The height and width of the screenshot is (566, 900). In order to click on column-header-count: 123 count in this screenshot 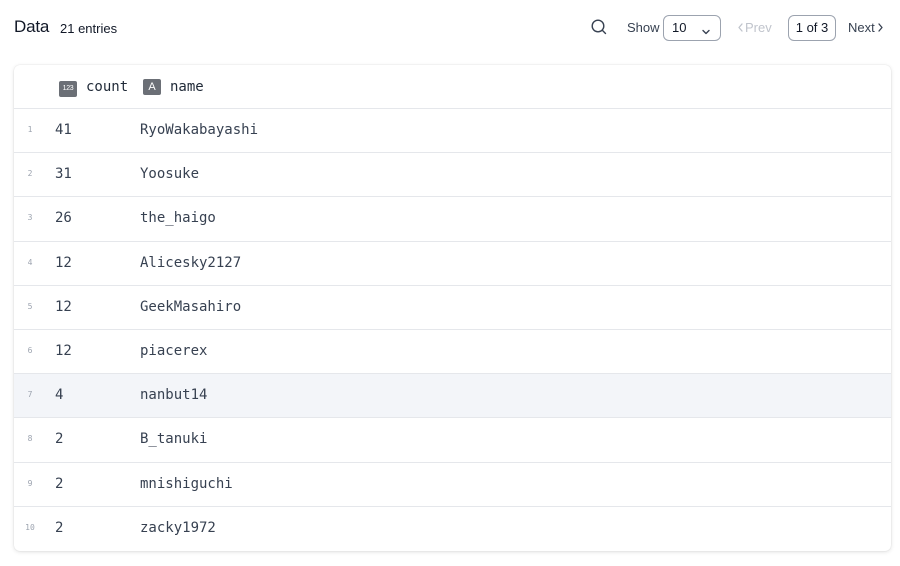, I will do `click(94, 87)`.